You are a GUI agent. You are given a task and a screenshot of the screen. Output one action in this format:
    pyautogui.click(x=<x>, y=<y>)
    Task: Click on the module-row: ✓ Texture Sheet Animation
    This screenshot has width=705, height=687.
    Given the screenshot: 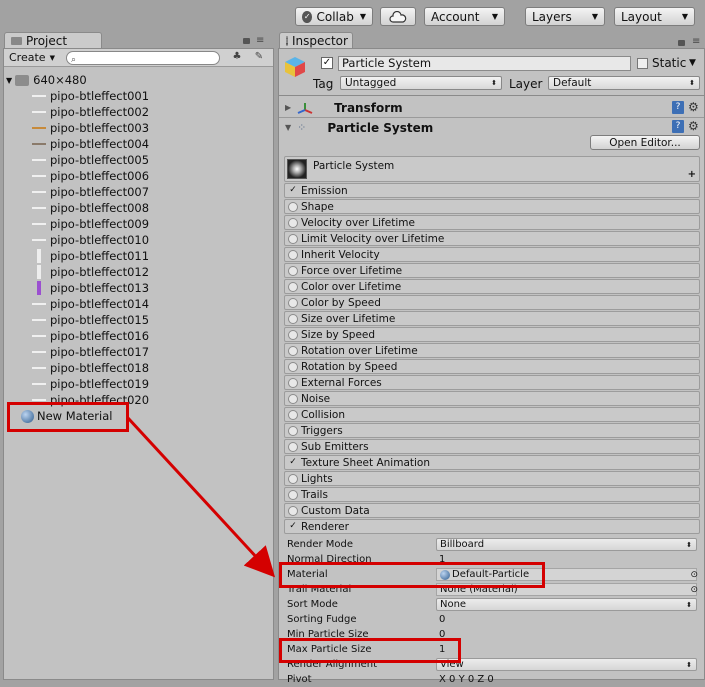 What is the action you would take?
    pyautogui.click(x=492, y=462)
    